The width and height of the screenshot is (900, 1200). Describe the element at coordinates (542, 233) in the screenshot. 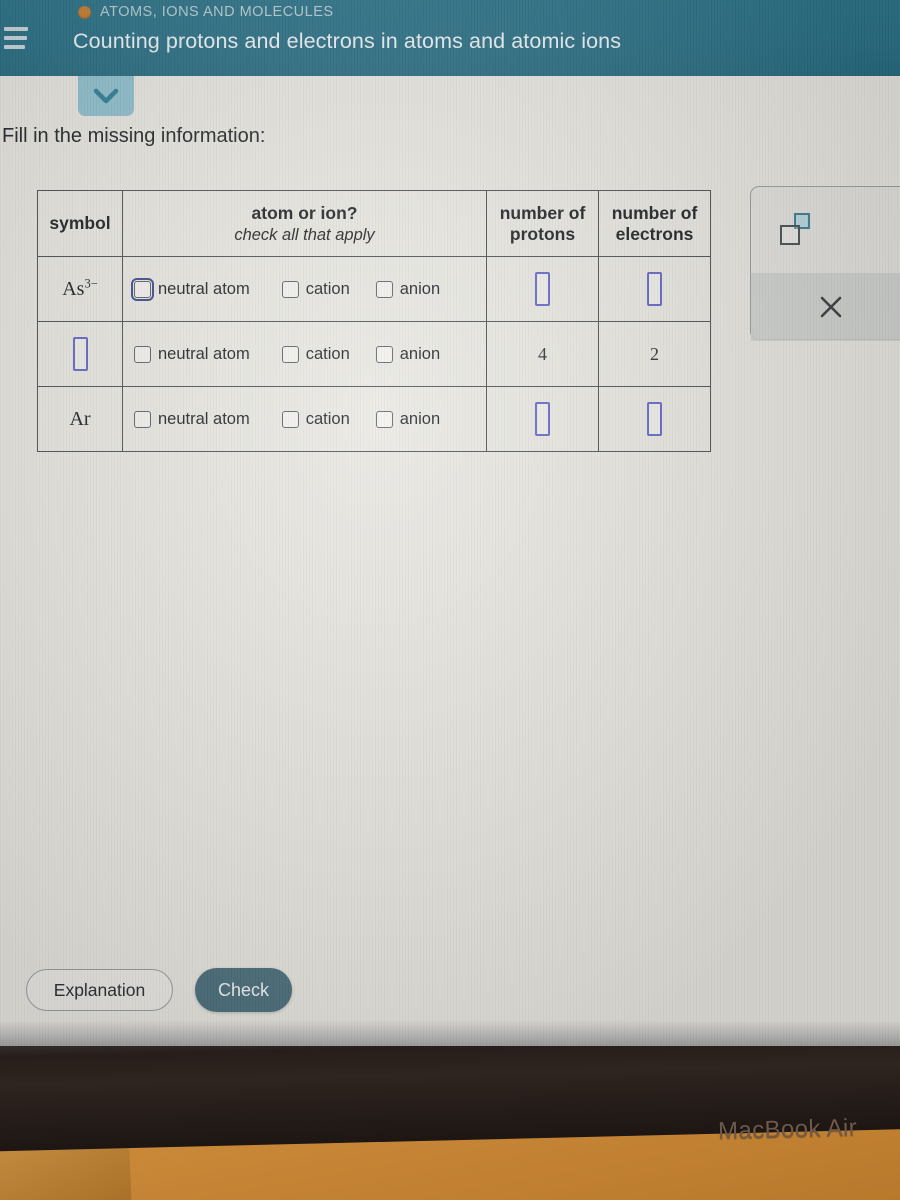

I see `column-header-protons-line2: protons` at that location.